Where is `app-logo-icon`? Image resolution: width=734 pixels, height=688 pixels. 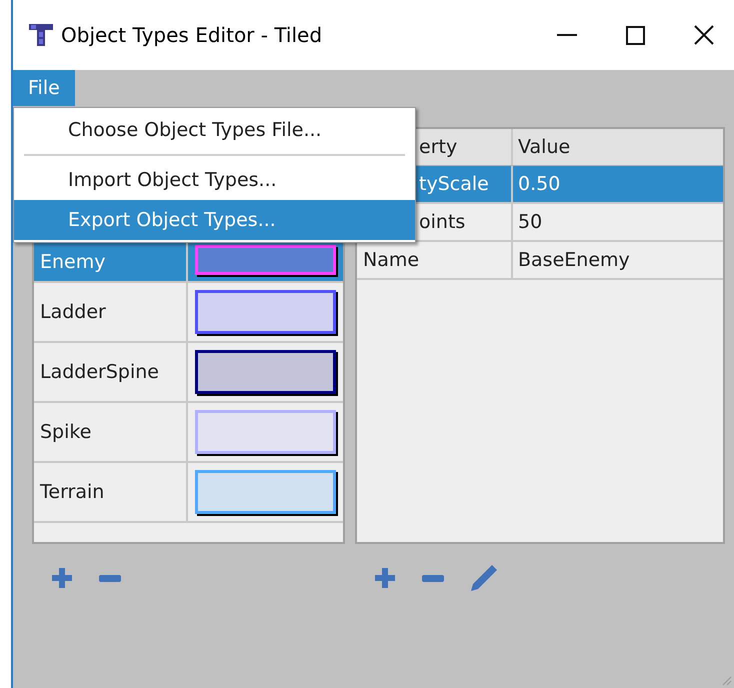
app-logo-icon is located at coordinates (41, 35).